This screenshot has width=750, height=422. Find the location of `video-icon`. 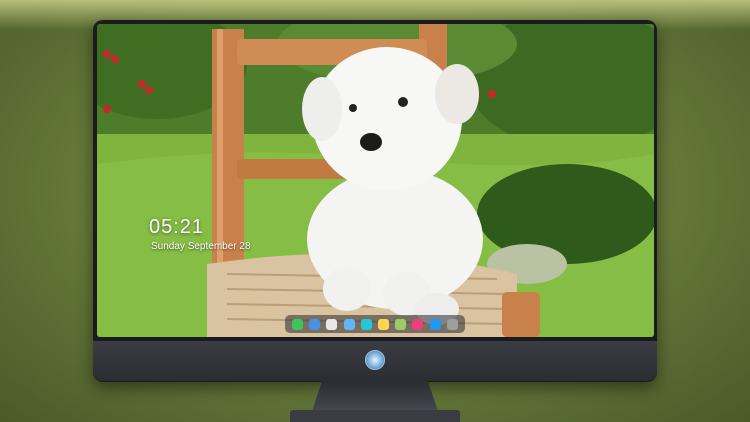

video-icon is located at coordinates (366, 324).